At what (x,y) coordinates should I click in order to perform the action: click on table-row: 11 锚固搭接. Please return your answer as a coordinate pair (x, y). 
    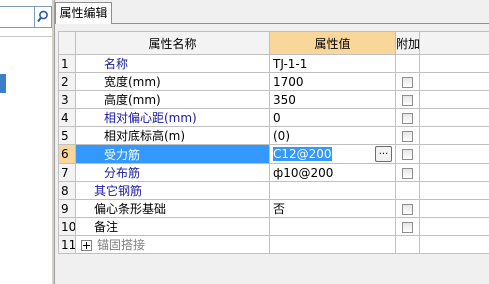
    Looking at the image, I should click on (273, 244).